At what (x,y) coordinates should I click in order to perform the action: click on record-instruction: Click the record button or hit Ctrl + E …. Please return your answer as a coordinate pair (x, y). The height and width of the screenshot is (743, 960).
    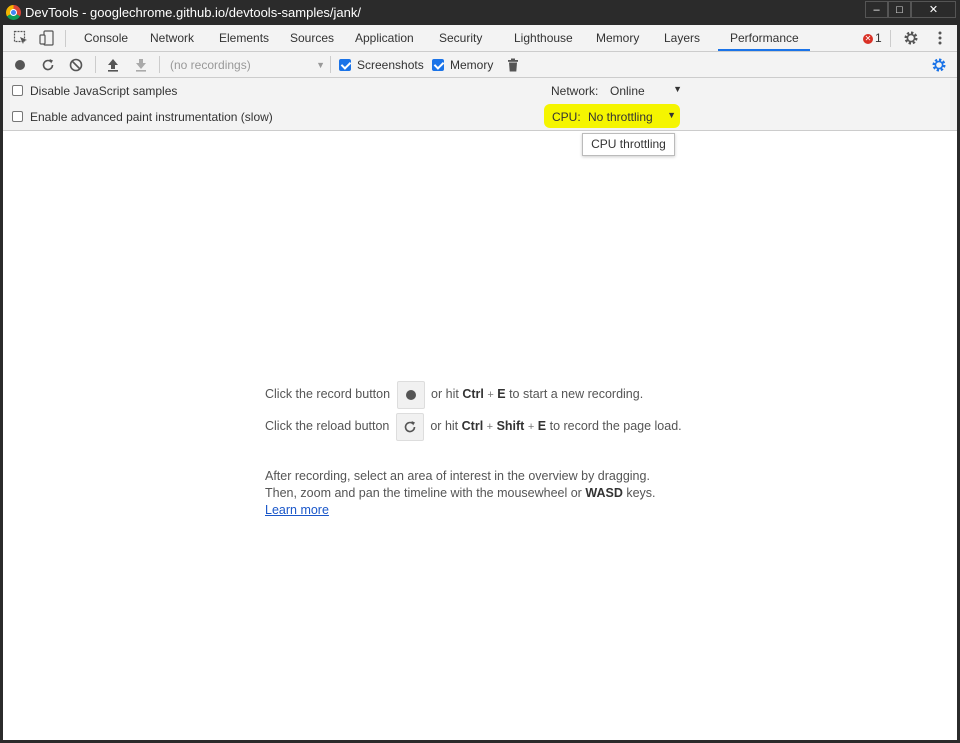
    Looking at the image, I should click on (454, 394).